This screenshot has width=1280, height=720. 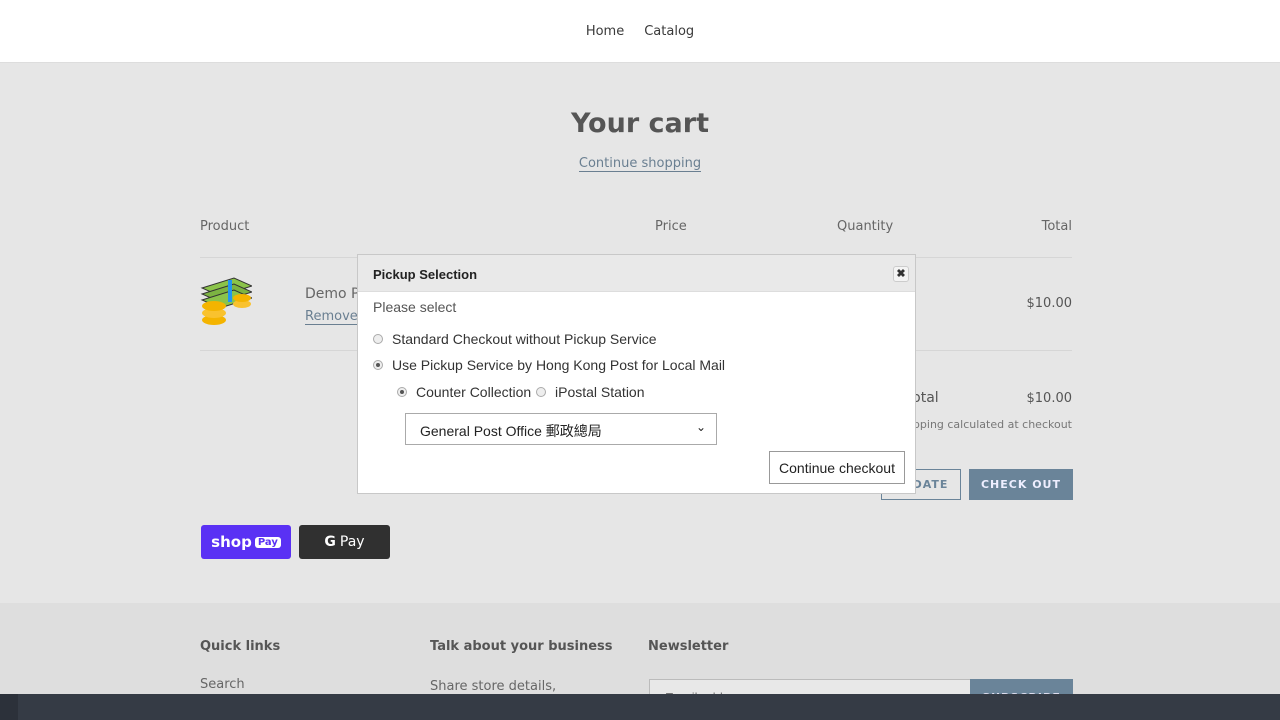 I want to click on shipping-note: Shipping calculated at checkout, so click(x=983, y=424).